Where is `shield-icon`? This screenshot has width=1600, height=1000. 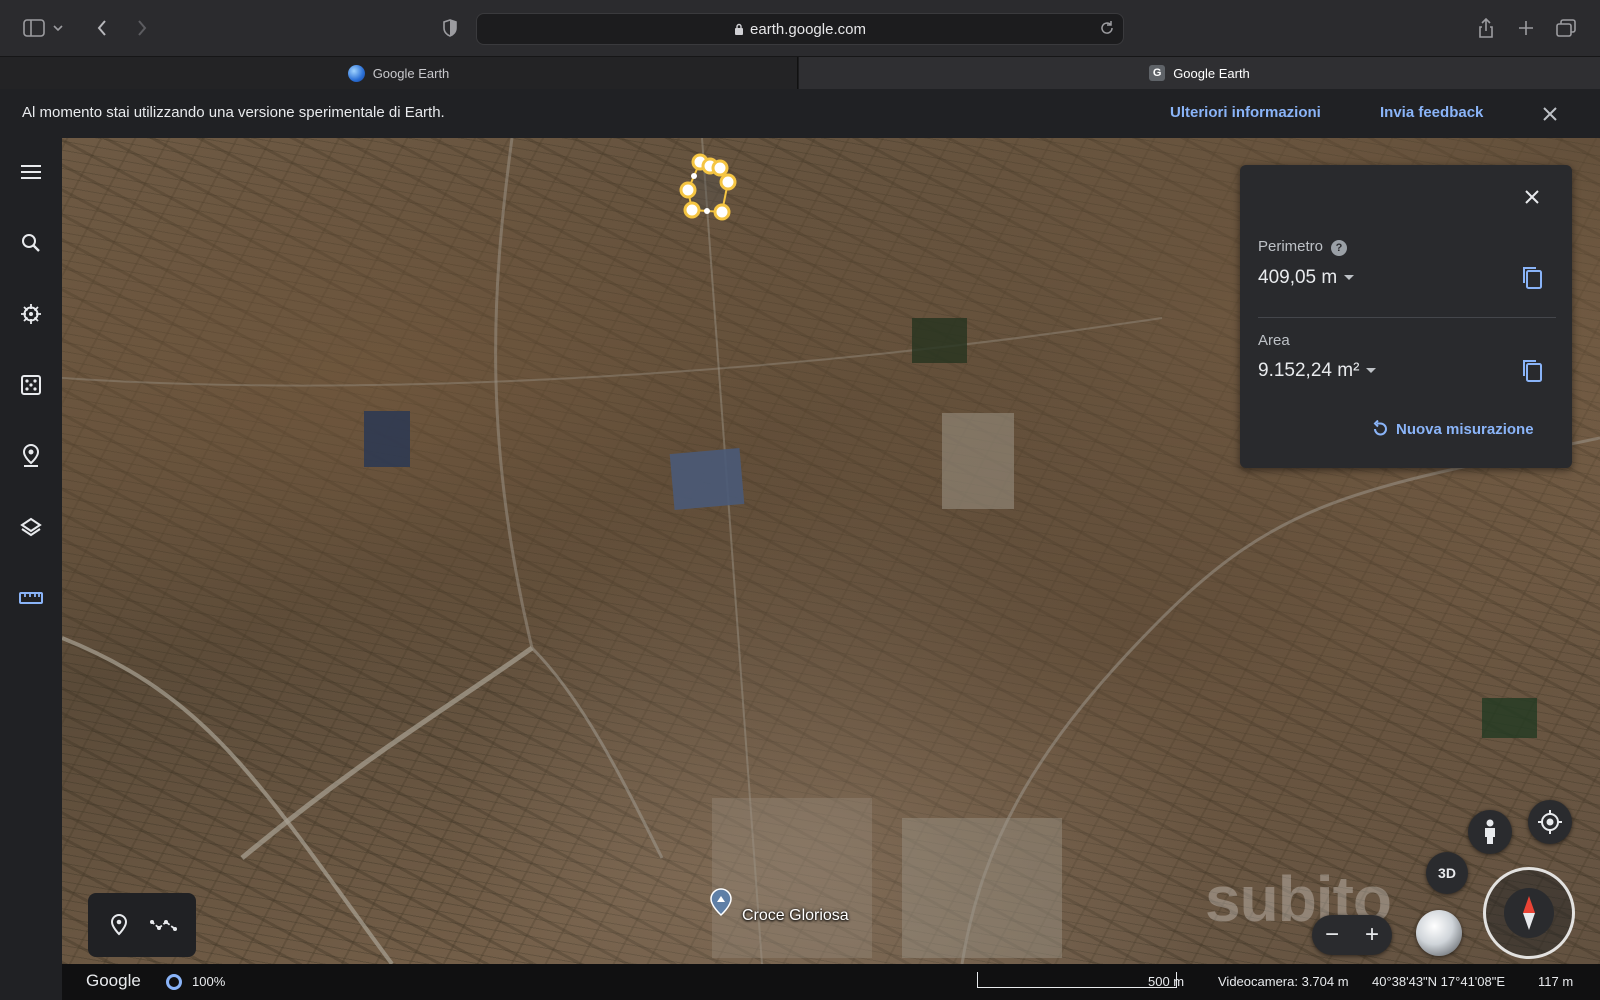
shield-icon is located at coordinates (450, 28).